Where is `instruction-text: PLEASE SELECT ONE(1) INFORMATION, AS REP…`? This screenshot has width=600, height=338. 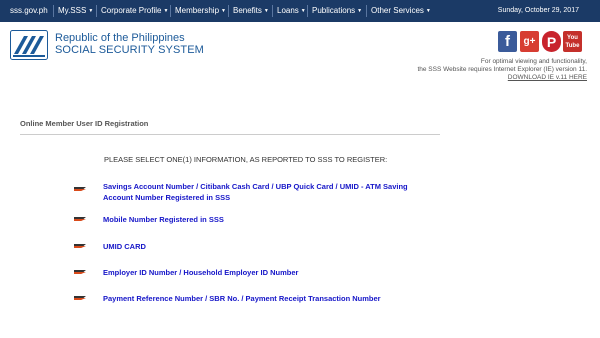
instruction-text: PLEASE SELECT ONE(1) INFORMATION, AS REP… is located at coordinates (246, 159).